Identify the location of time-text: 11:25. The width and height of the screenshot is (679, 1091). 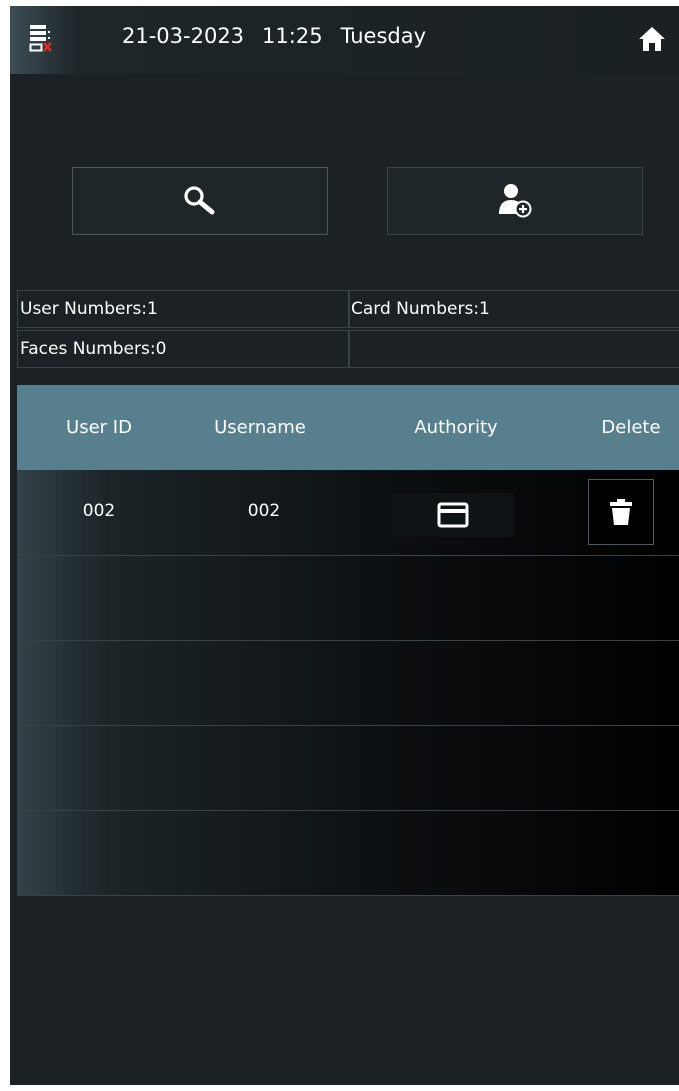
(292, 36).